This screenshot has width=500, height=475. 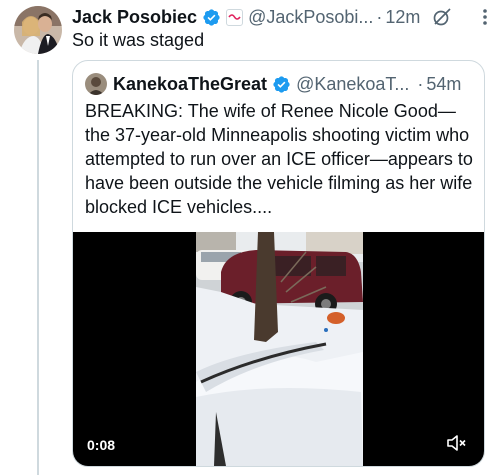 I want to click on quoted-post-header: KanekoaTheGreat @KanekoaT... · 54m, so click(x=278, y=84).